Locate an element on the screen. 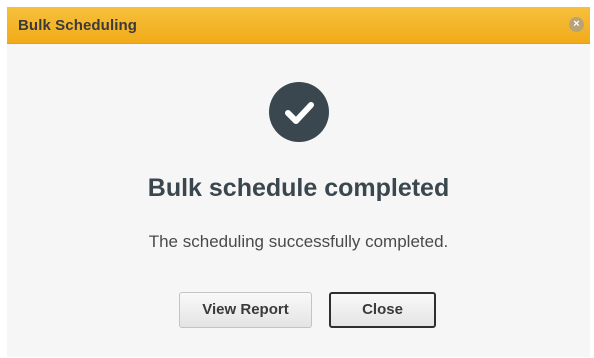  close-icon: × is located at coordinates (576, 24).